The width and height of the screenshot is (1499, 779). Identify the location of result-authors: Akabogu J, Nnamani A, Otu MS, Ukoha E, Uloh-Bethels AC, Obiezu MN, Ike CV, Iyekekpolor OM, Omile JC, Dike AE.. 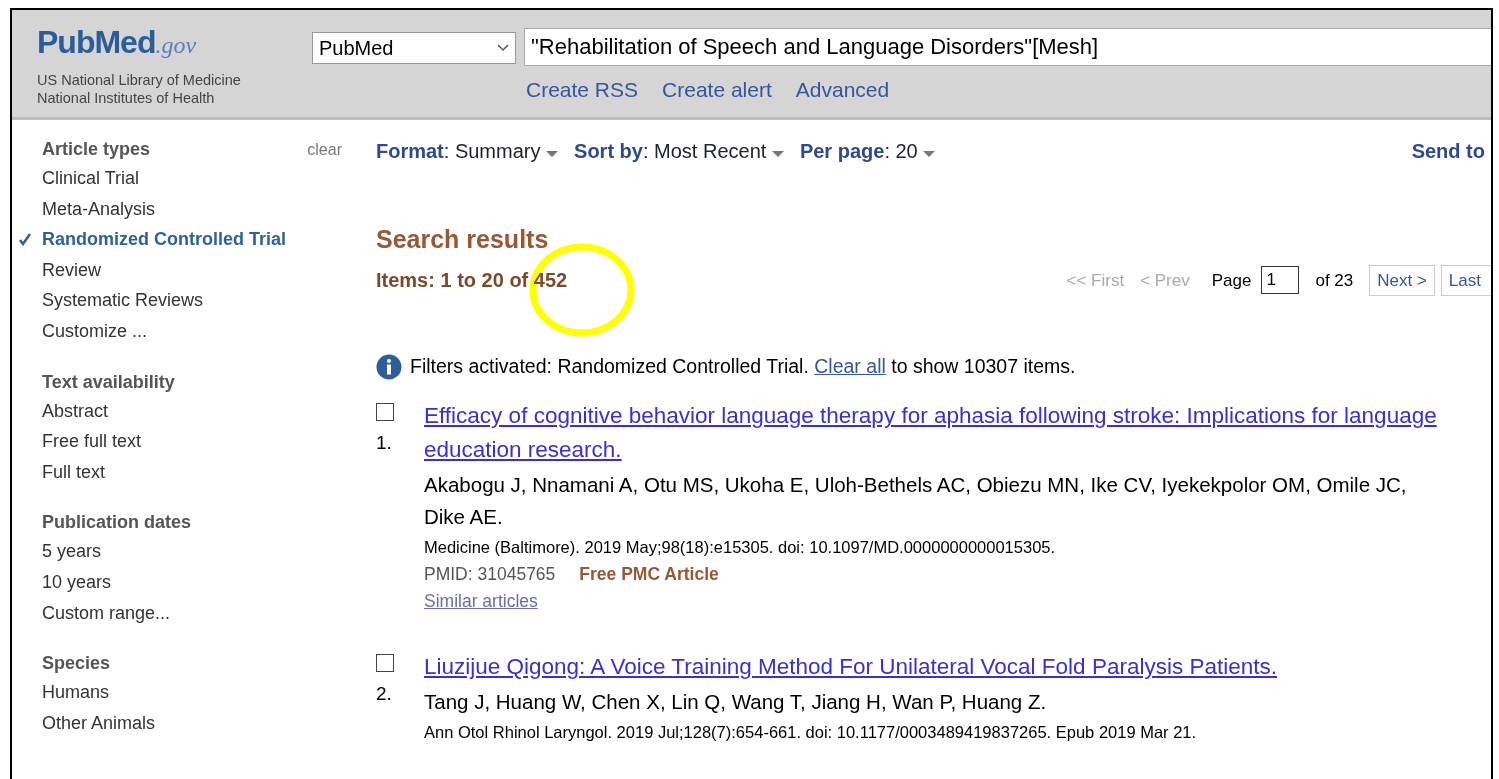
(916, 501).